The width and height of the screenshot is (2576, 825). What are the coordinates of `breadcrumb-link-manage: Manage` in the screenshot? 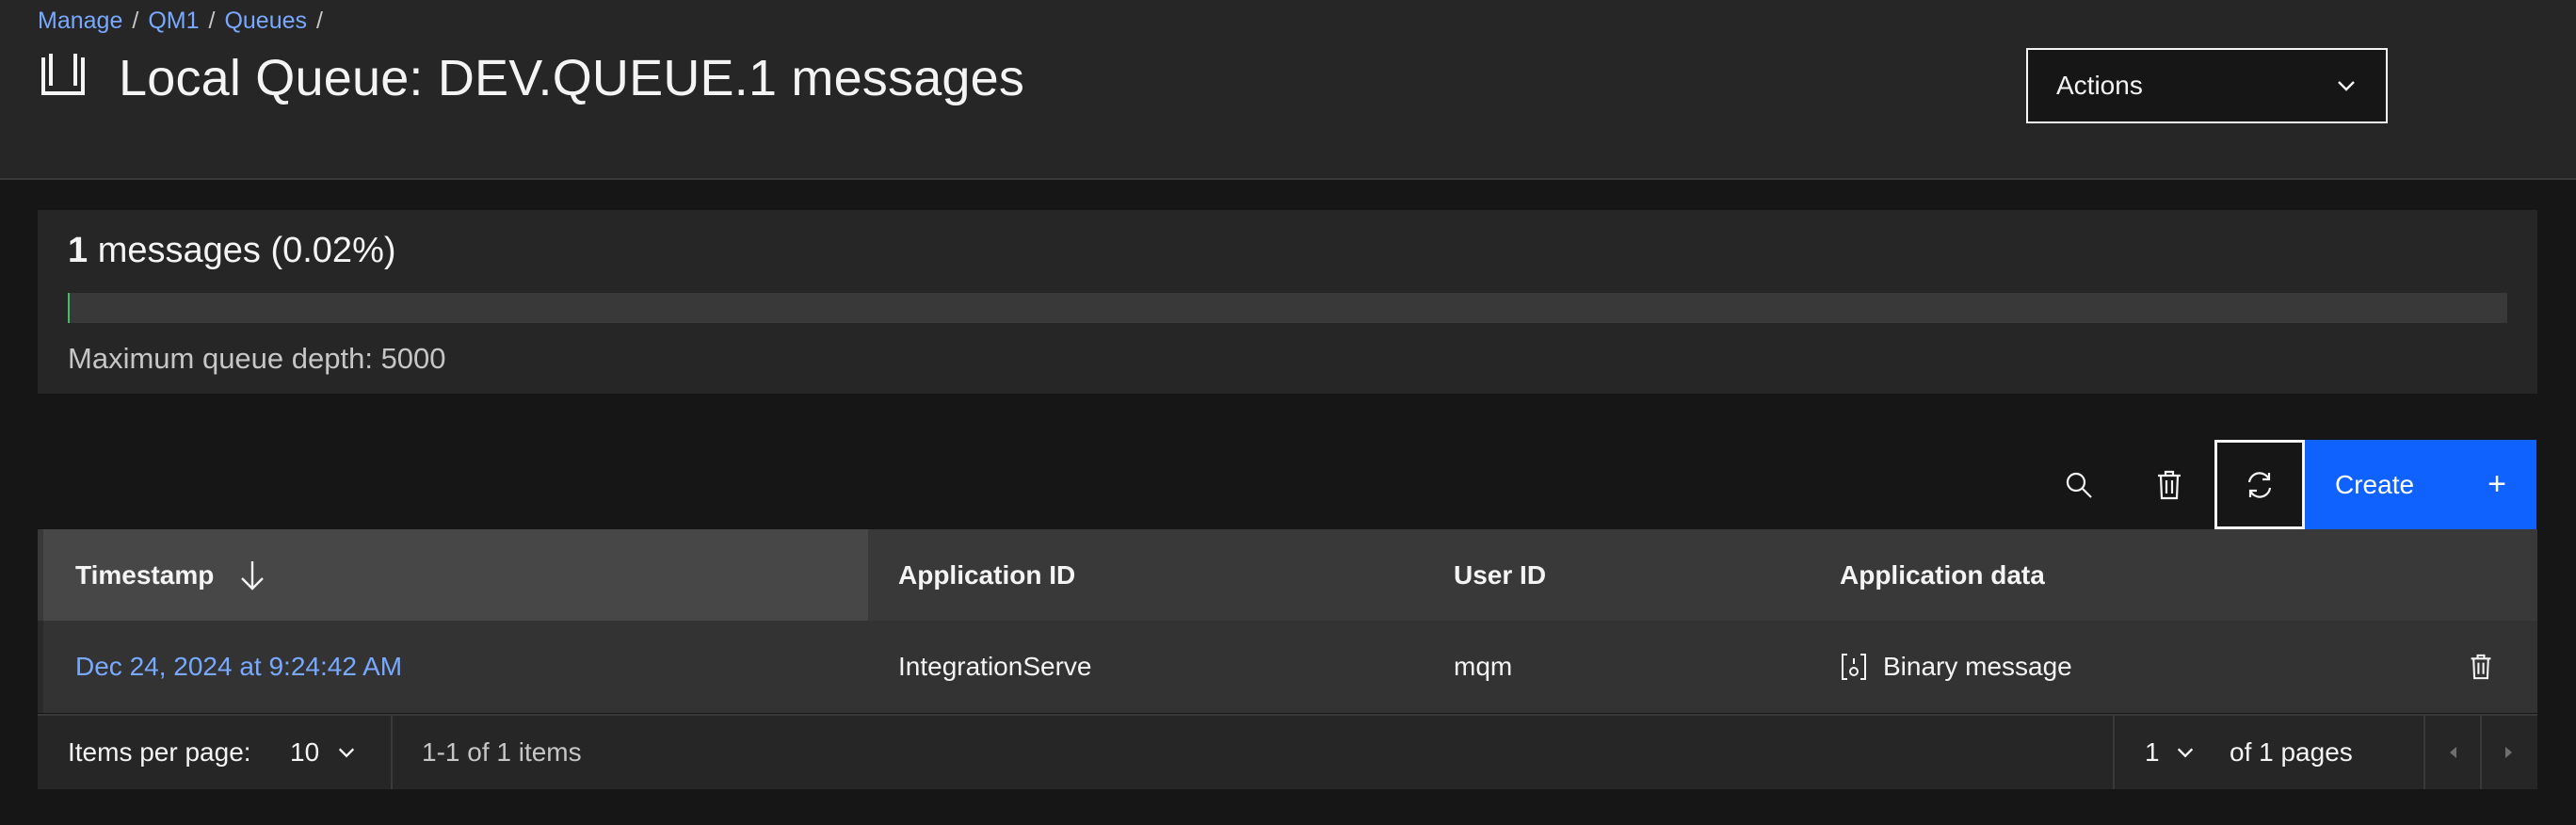 It's located at (80, 21).